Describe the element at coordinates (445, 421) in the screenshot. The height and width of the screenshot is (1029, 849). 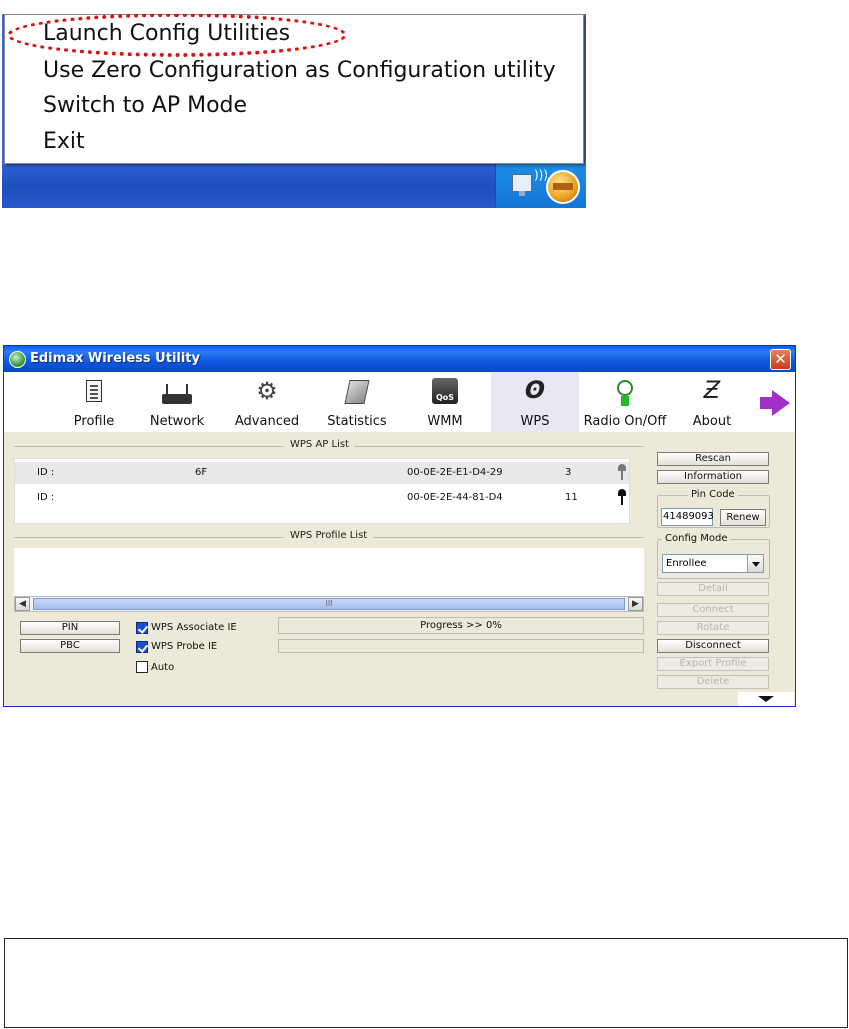
I see `tab-label: WMM` at that location.